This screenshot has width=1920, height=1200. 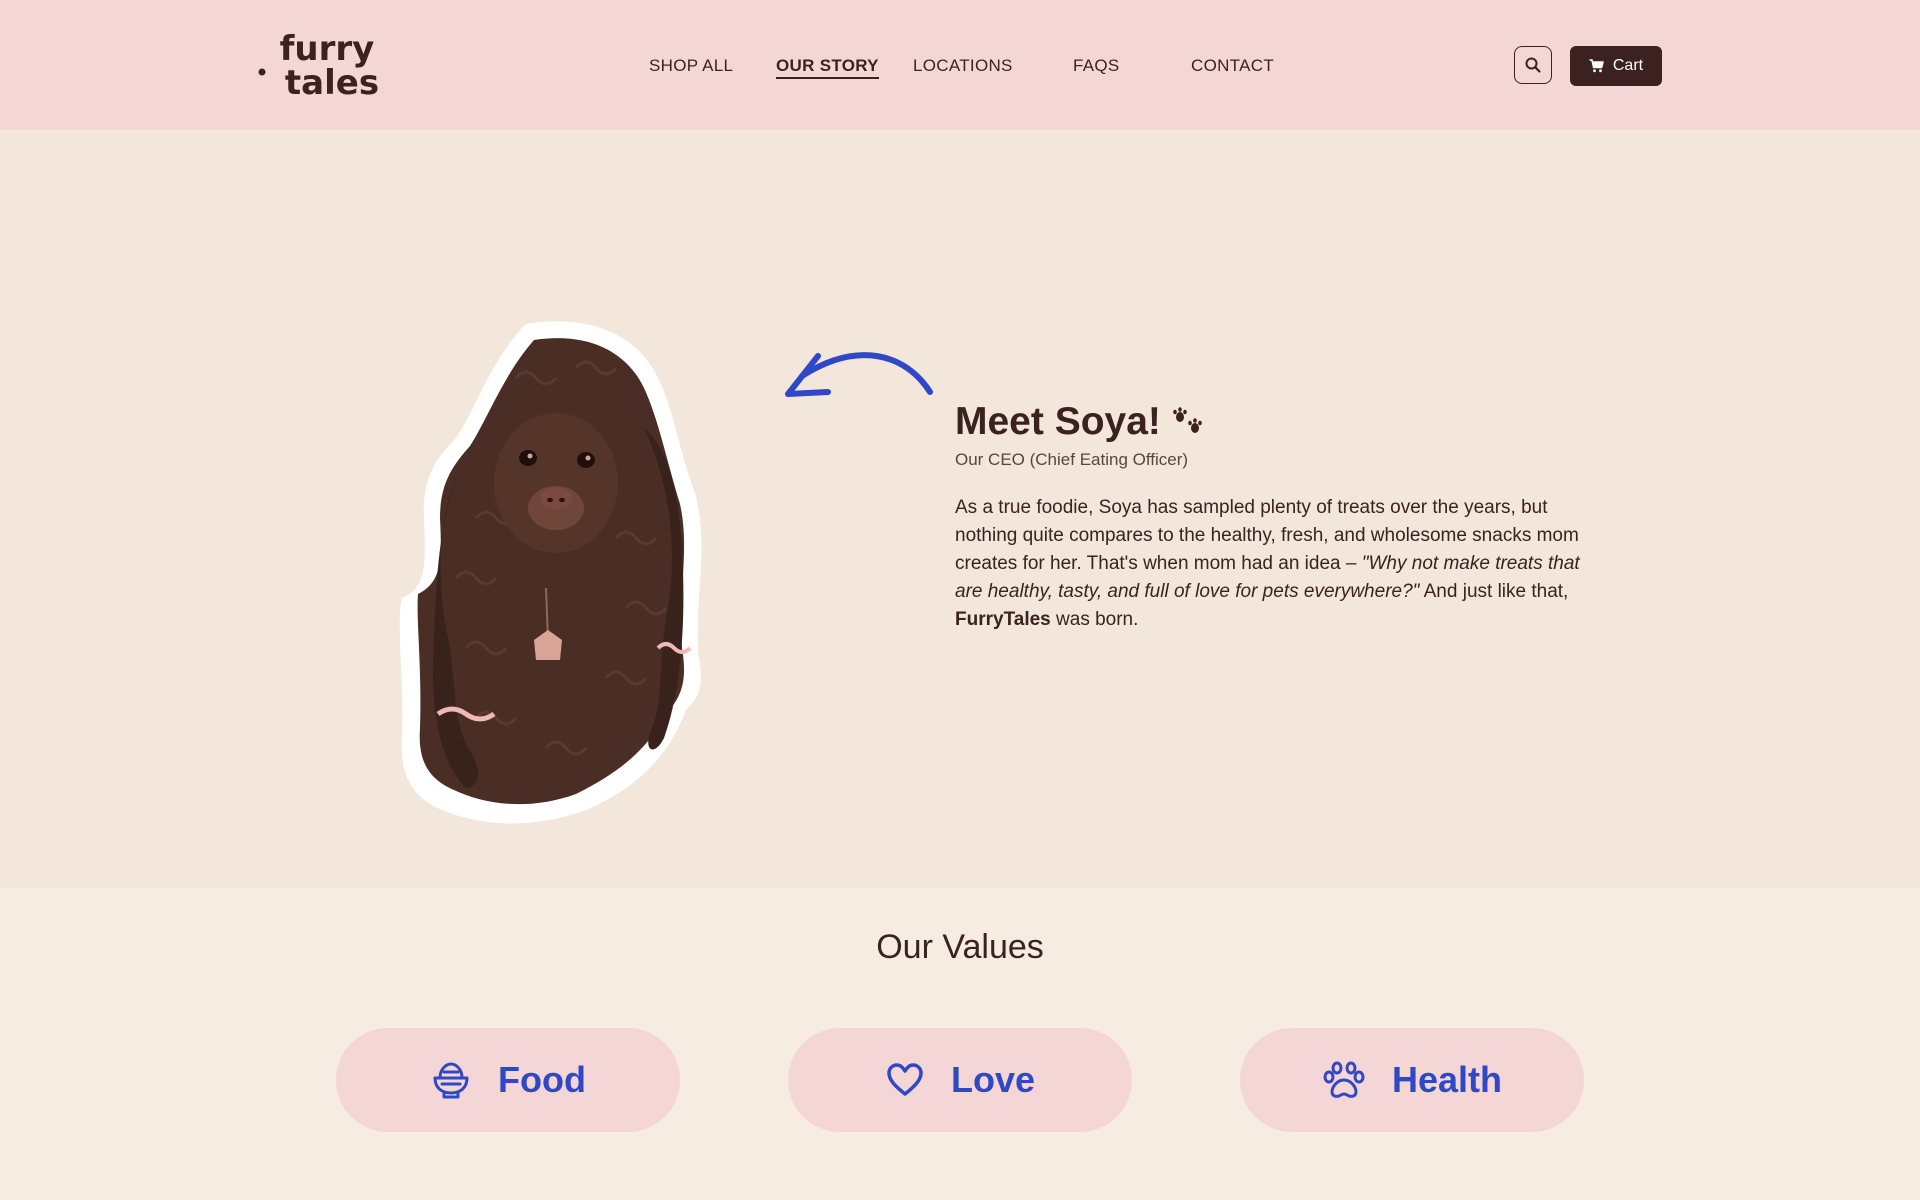 I want to click on story-text-2: And just like that,, so click(x=1494, y=591).